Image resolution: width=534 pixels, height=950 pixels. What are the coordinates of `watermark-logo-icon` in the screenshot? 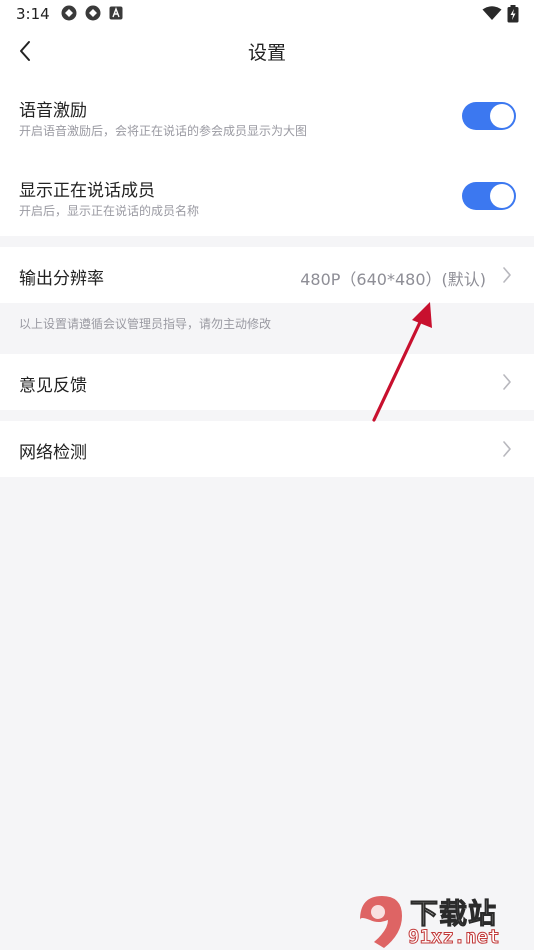 It's located at (381, 922).